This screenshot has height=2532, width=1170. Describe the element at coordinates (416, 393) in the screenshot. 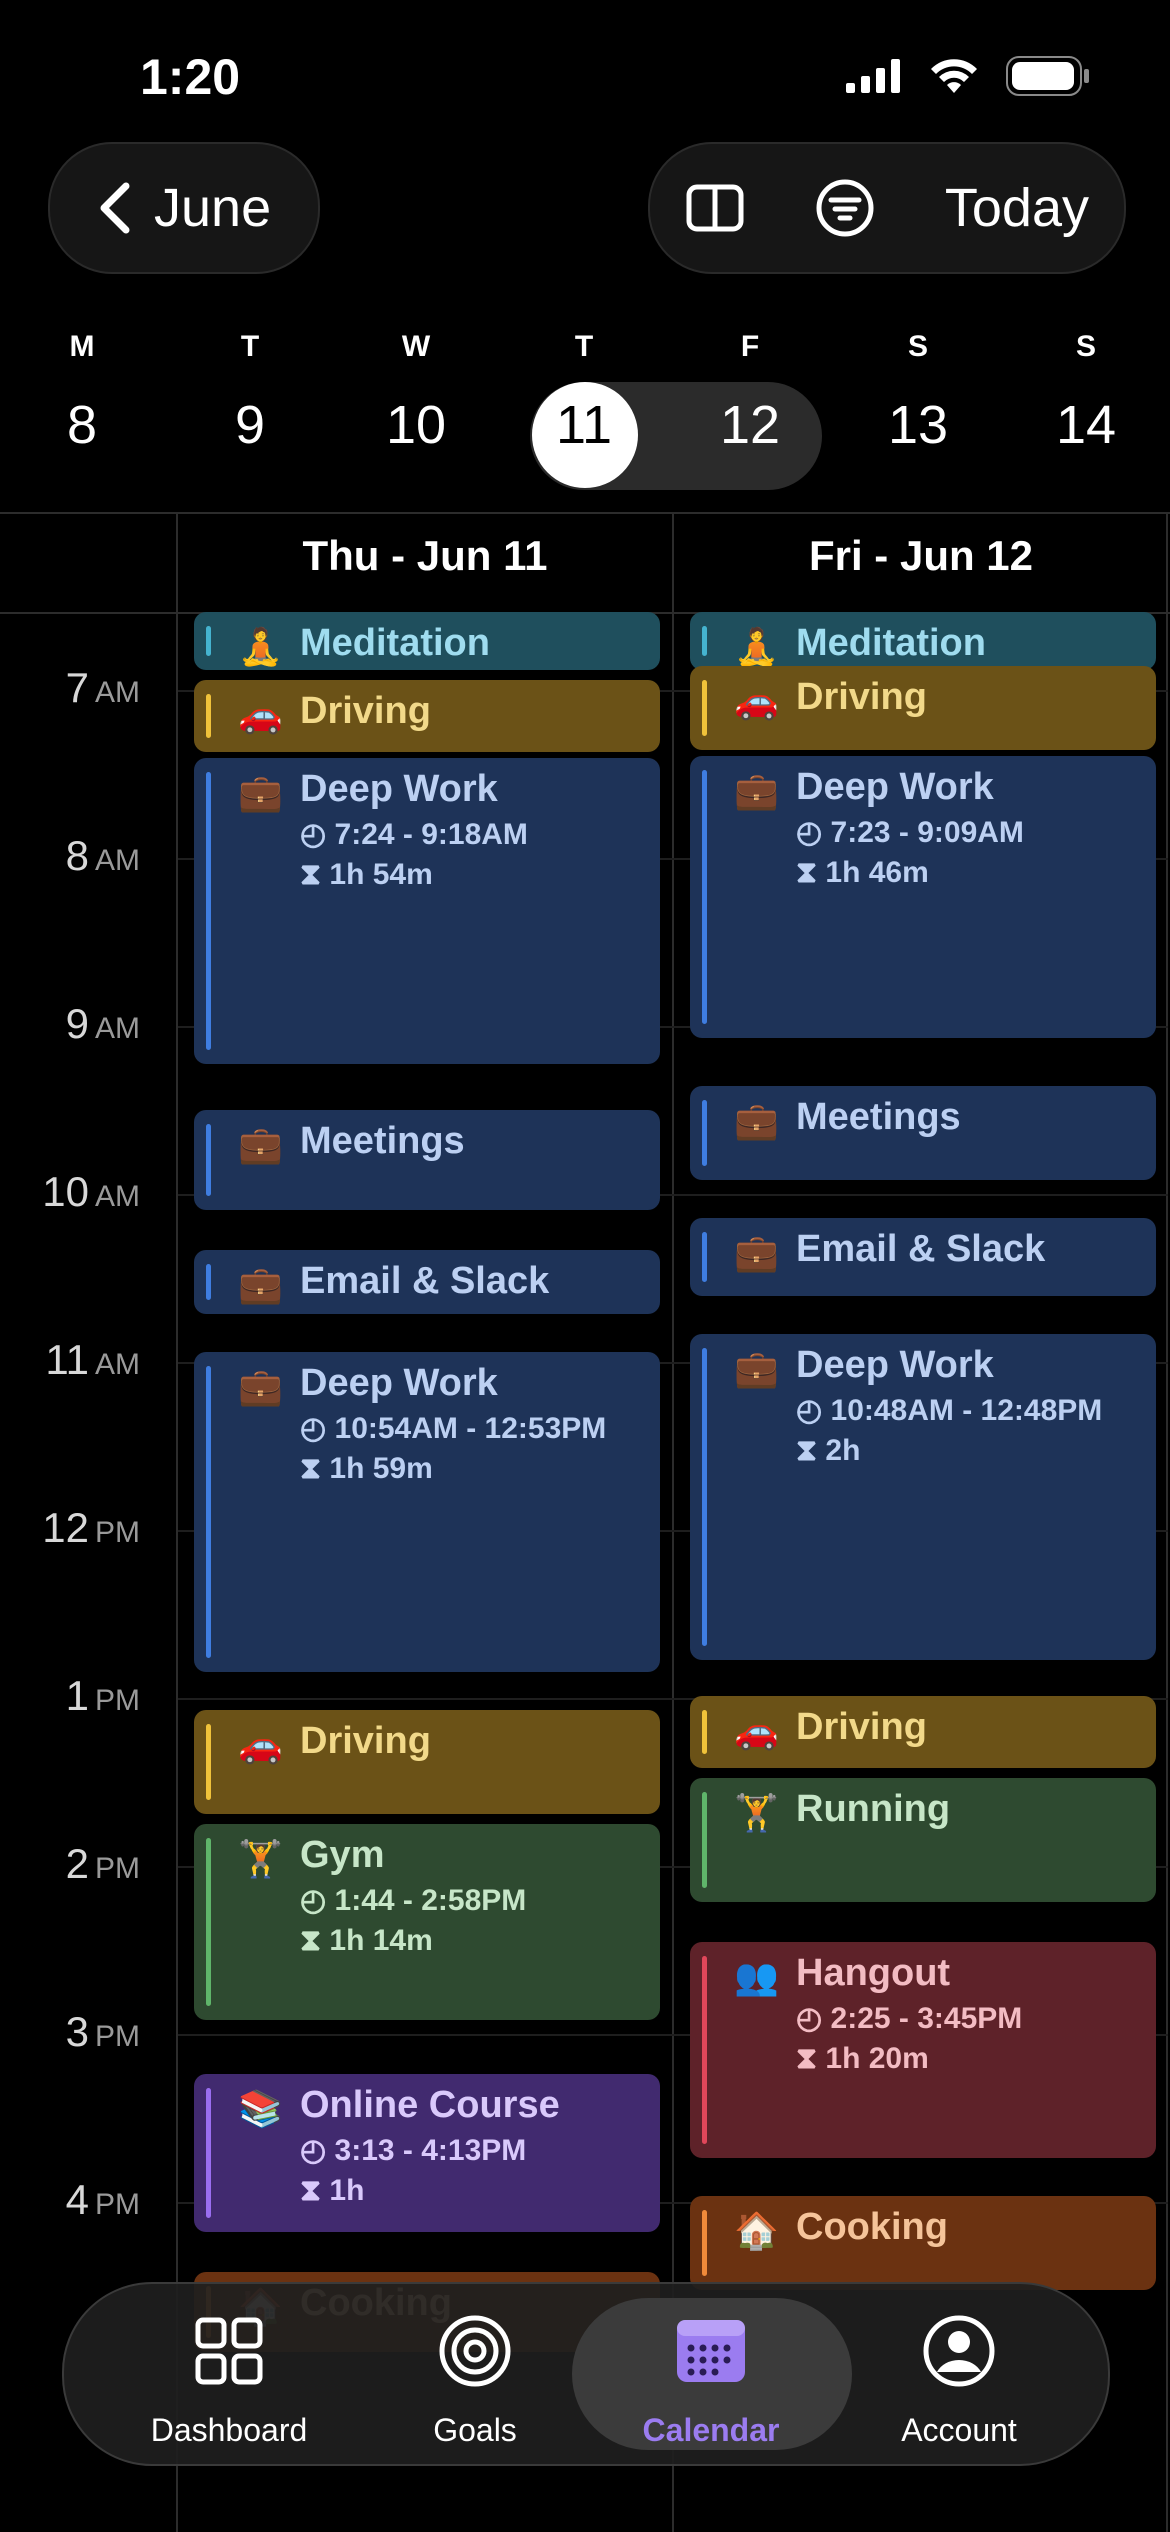

I see `day-wed: W 10` at that location.